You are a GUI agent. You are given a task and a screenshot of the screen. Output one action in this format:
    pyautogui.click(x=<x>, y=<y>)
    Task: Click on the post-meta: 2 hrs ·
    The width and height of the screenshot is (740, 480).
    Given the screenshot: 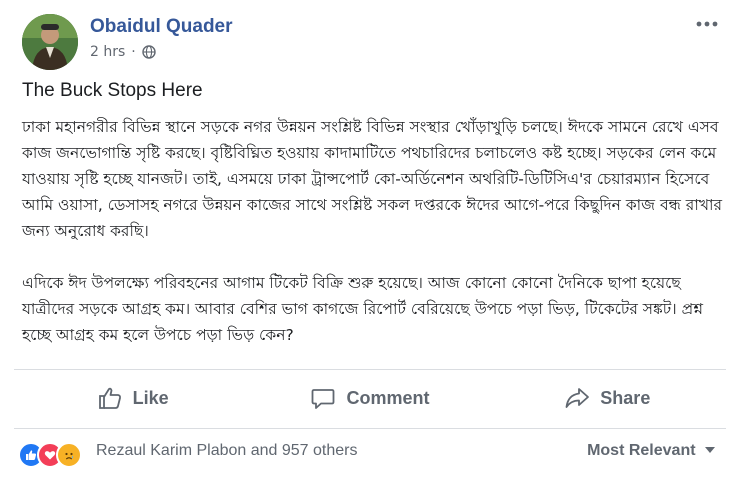 What is the action you would take?
    pyautogui.click(x=123, y=52)
    